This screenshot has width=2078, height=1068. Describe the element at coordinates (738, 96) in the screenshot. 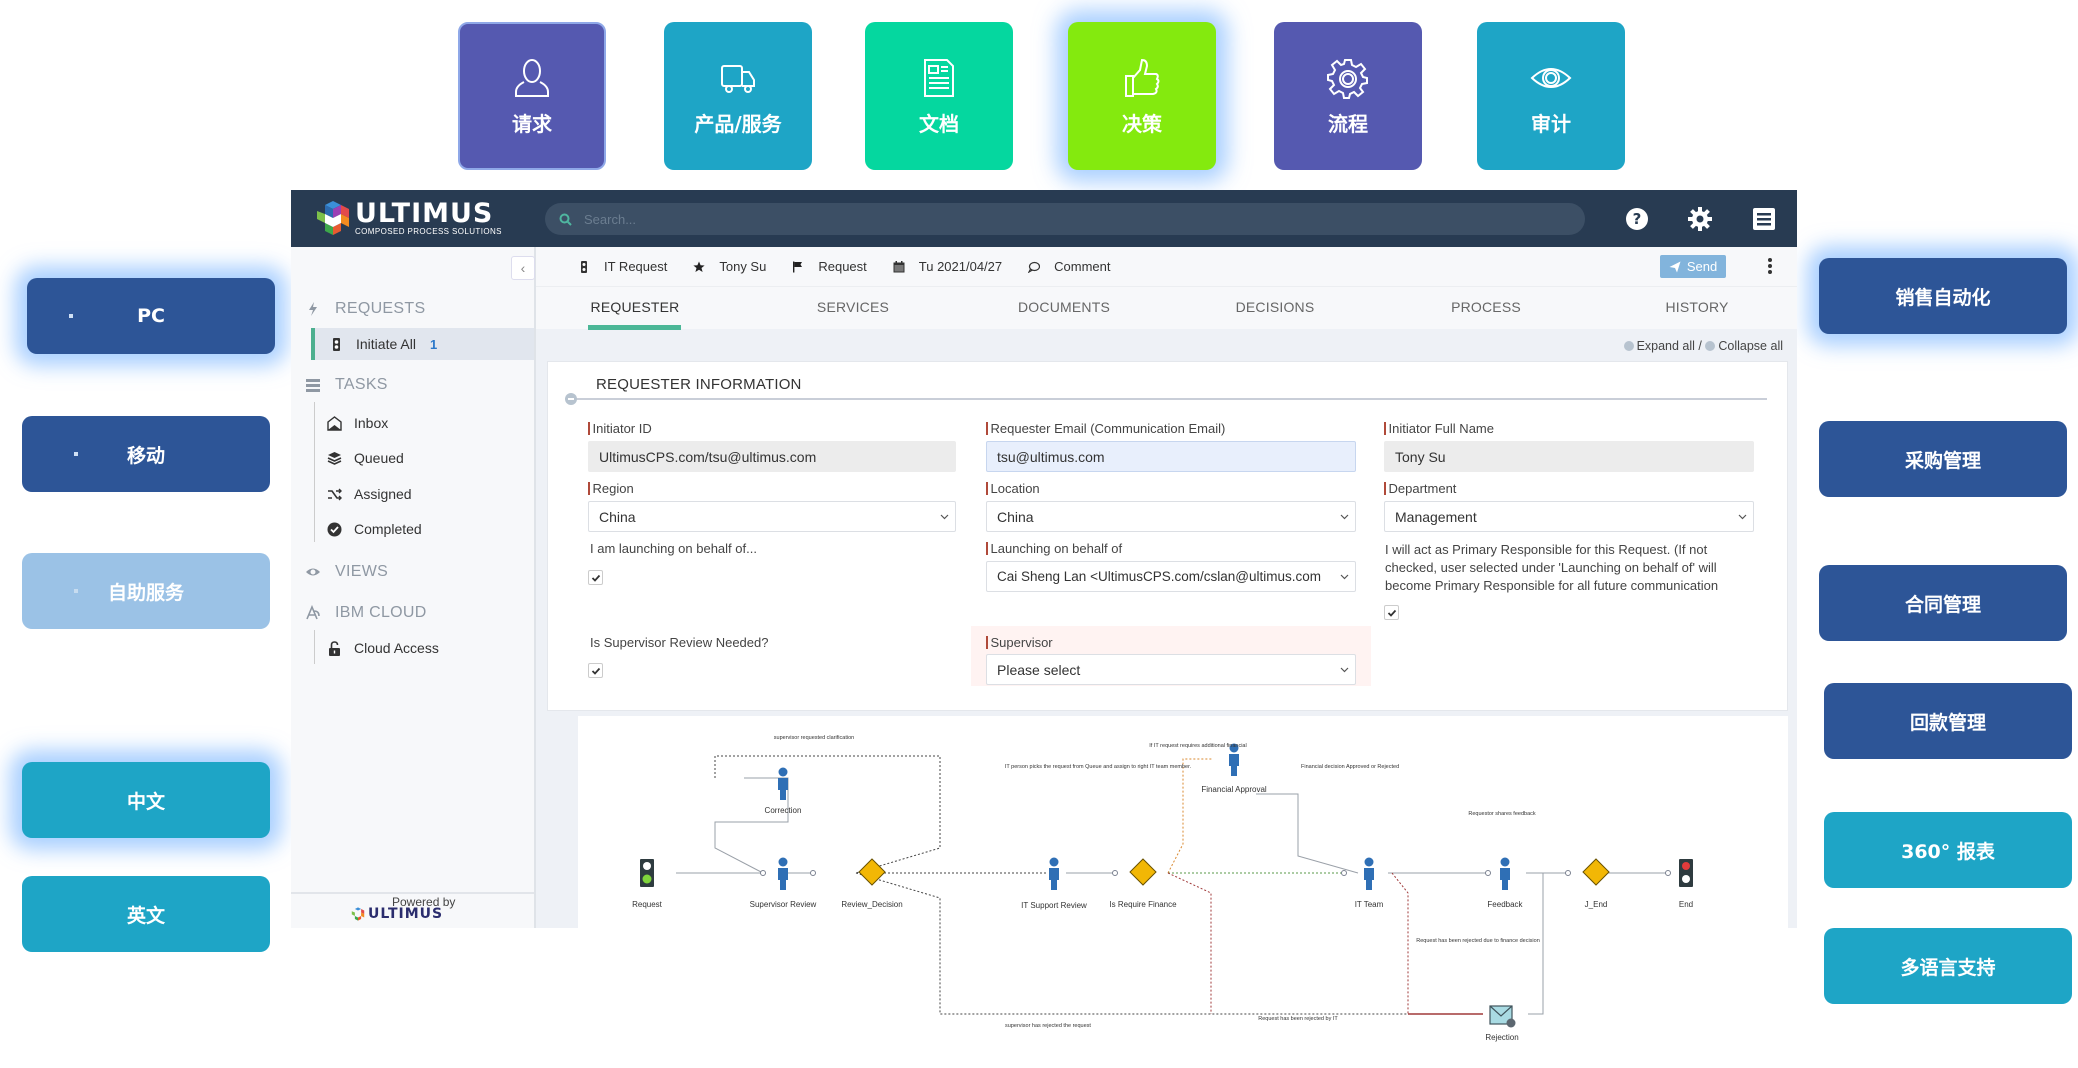

I see `tile-products-services: 产品/服务` at that location.